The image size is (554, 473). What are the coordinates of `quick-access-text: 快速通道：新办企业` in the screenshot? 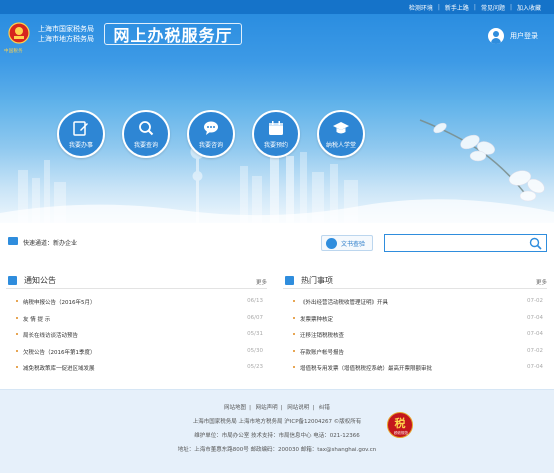 It's located at (50, 242).